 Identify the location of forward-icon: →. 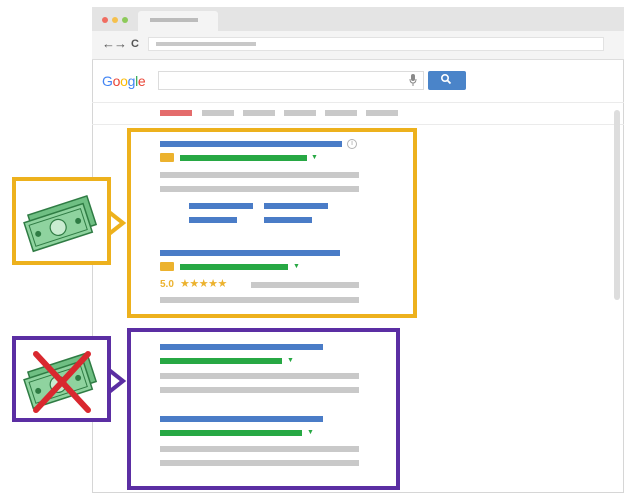
(120, 44).